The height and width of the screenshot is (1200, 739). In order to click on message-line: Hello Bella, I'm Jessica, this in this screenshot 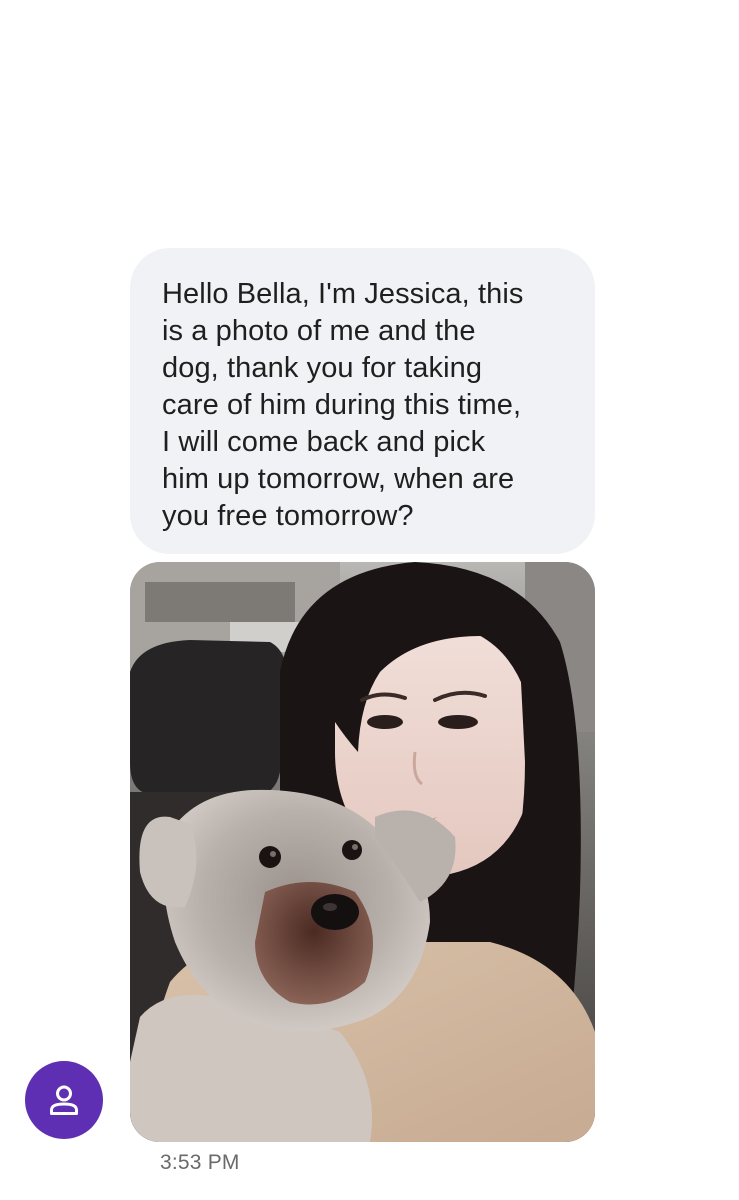, I will do `click(343, 294)`.